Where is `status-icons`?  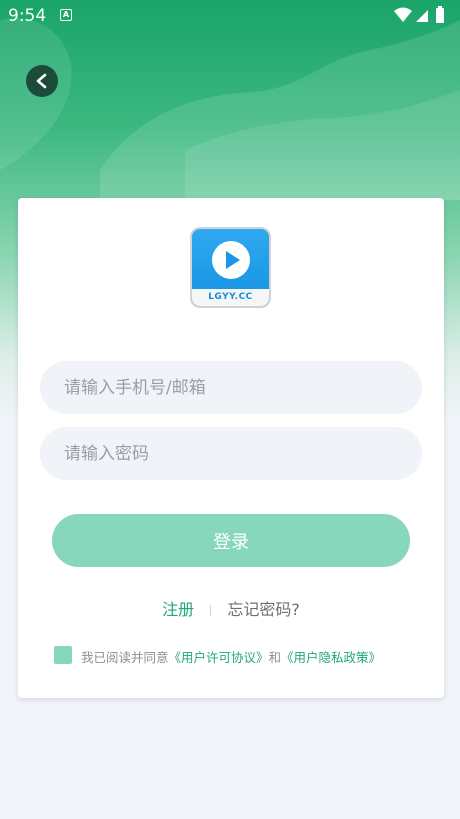 status-icons is located at coordinates (422, 18).